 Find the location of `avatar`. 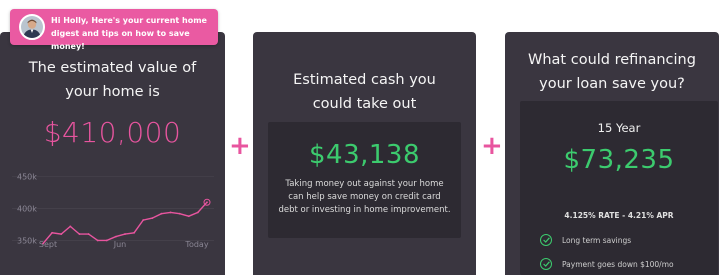

avatar is located at coordinates (32, 27).